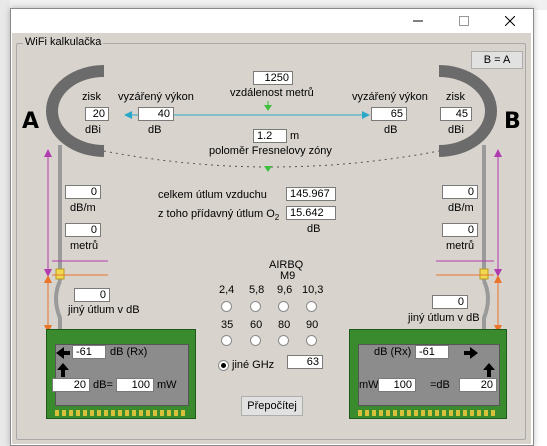 The height and width of the screenshot is (446, 547). Describe the element at coordinates (456, 130) in the screenshot. I see `right-gain-unit: dBi` at that location.